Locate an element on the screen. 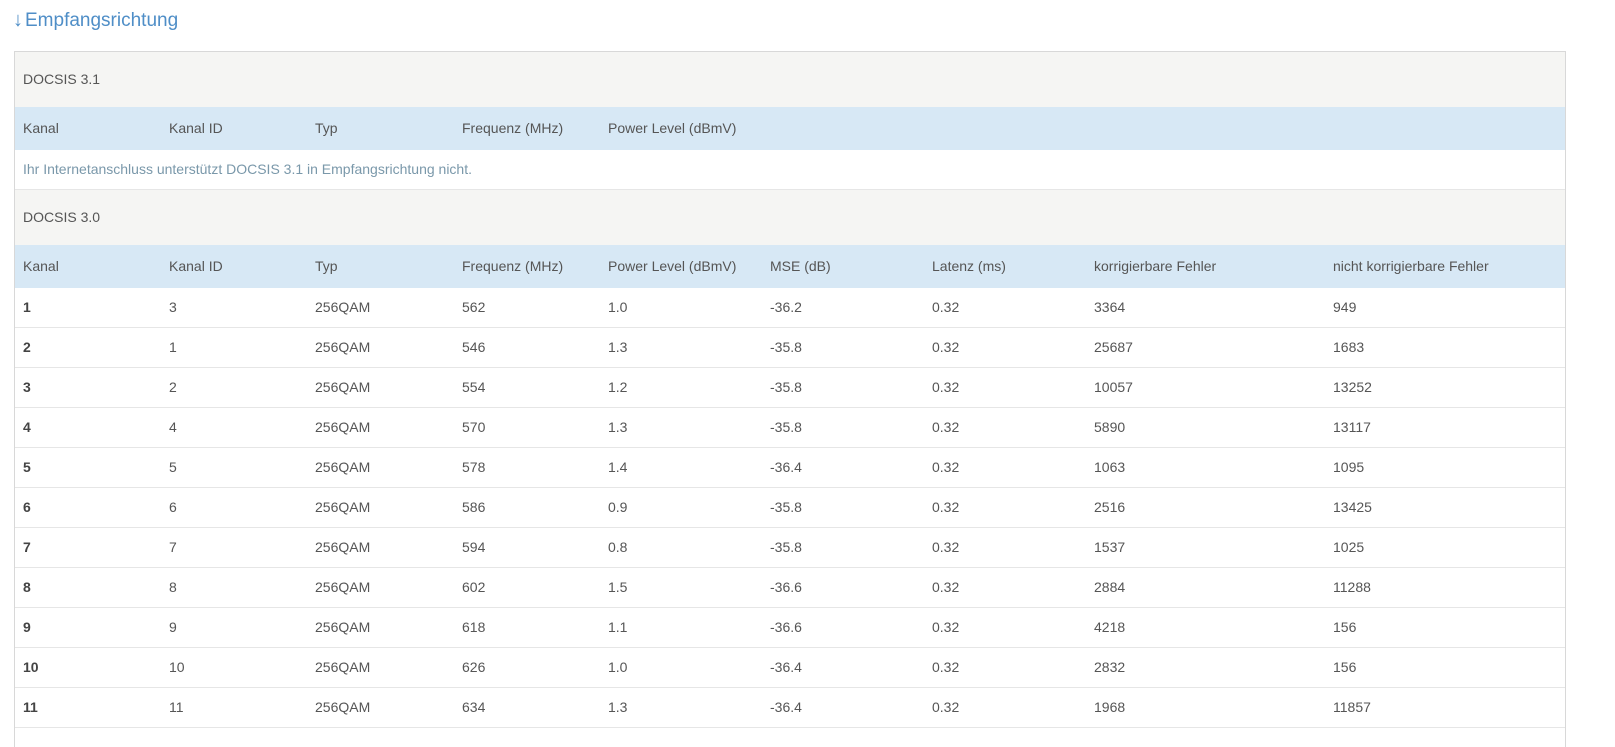  cell-frequenz: 626 is located at coordinates (474, 667).